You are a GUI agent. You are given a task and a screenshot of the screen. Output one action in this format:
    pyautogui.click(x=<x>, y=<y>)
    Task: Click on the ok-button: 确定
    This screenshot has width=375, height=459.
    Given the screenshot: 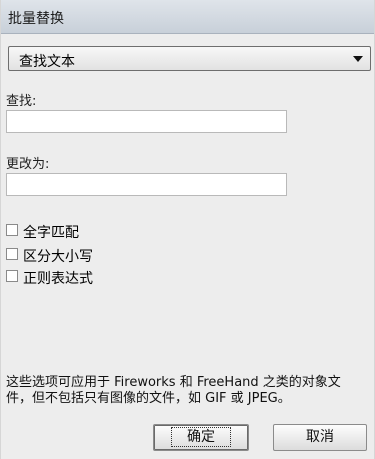 What is the action you would take?
    pyautogui.click(x=201, y=437)
    